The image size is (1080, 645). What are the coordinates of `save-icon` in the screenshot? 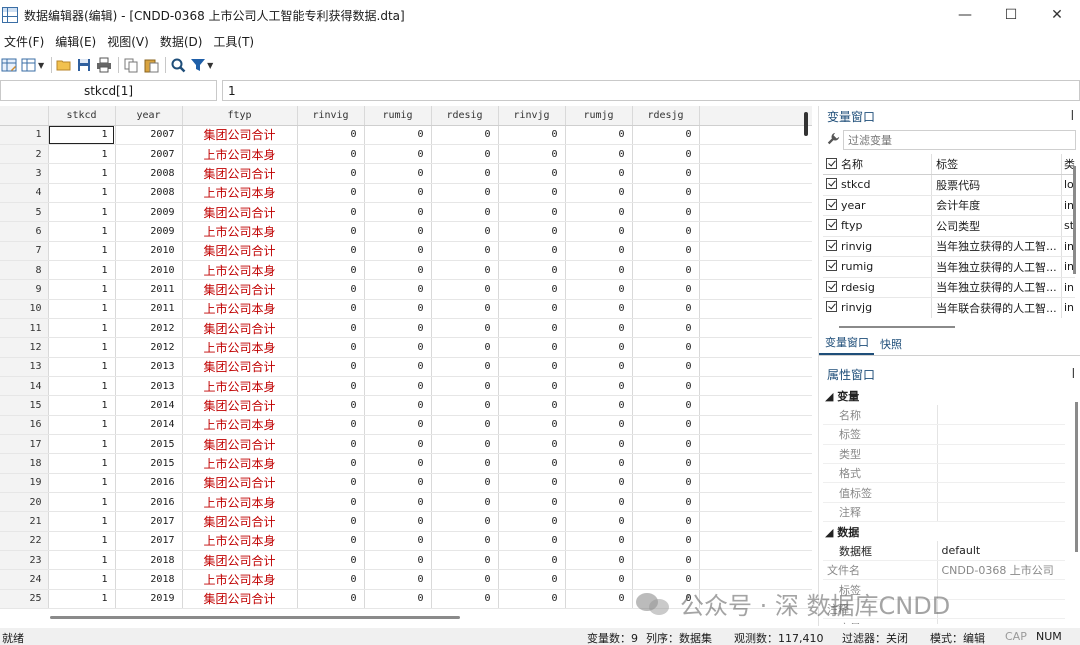 It's located at (84, 65).